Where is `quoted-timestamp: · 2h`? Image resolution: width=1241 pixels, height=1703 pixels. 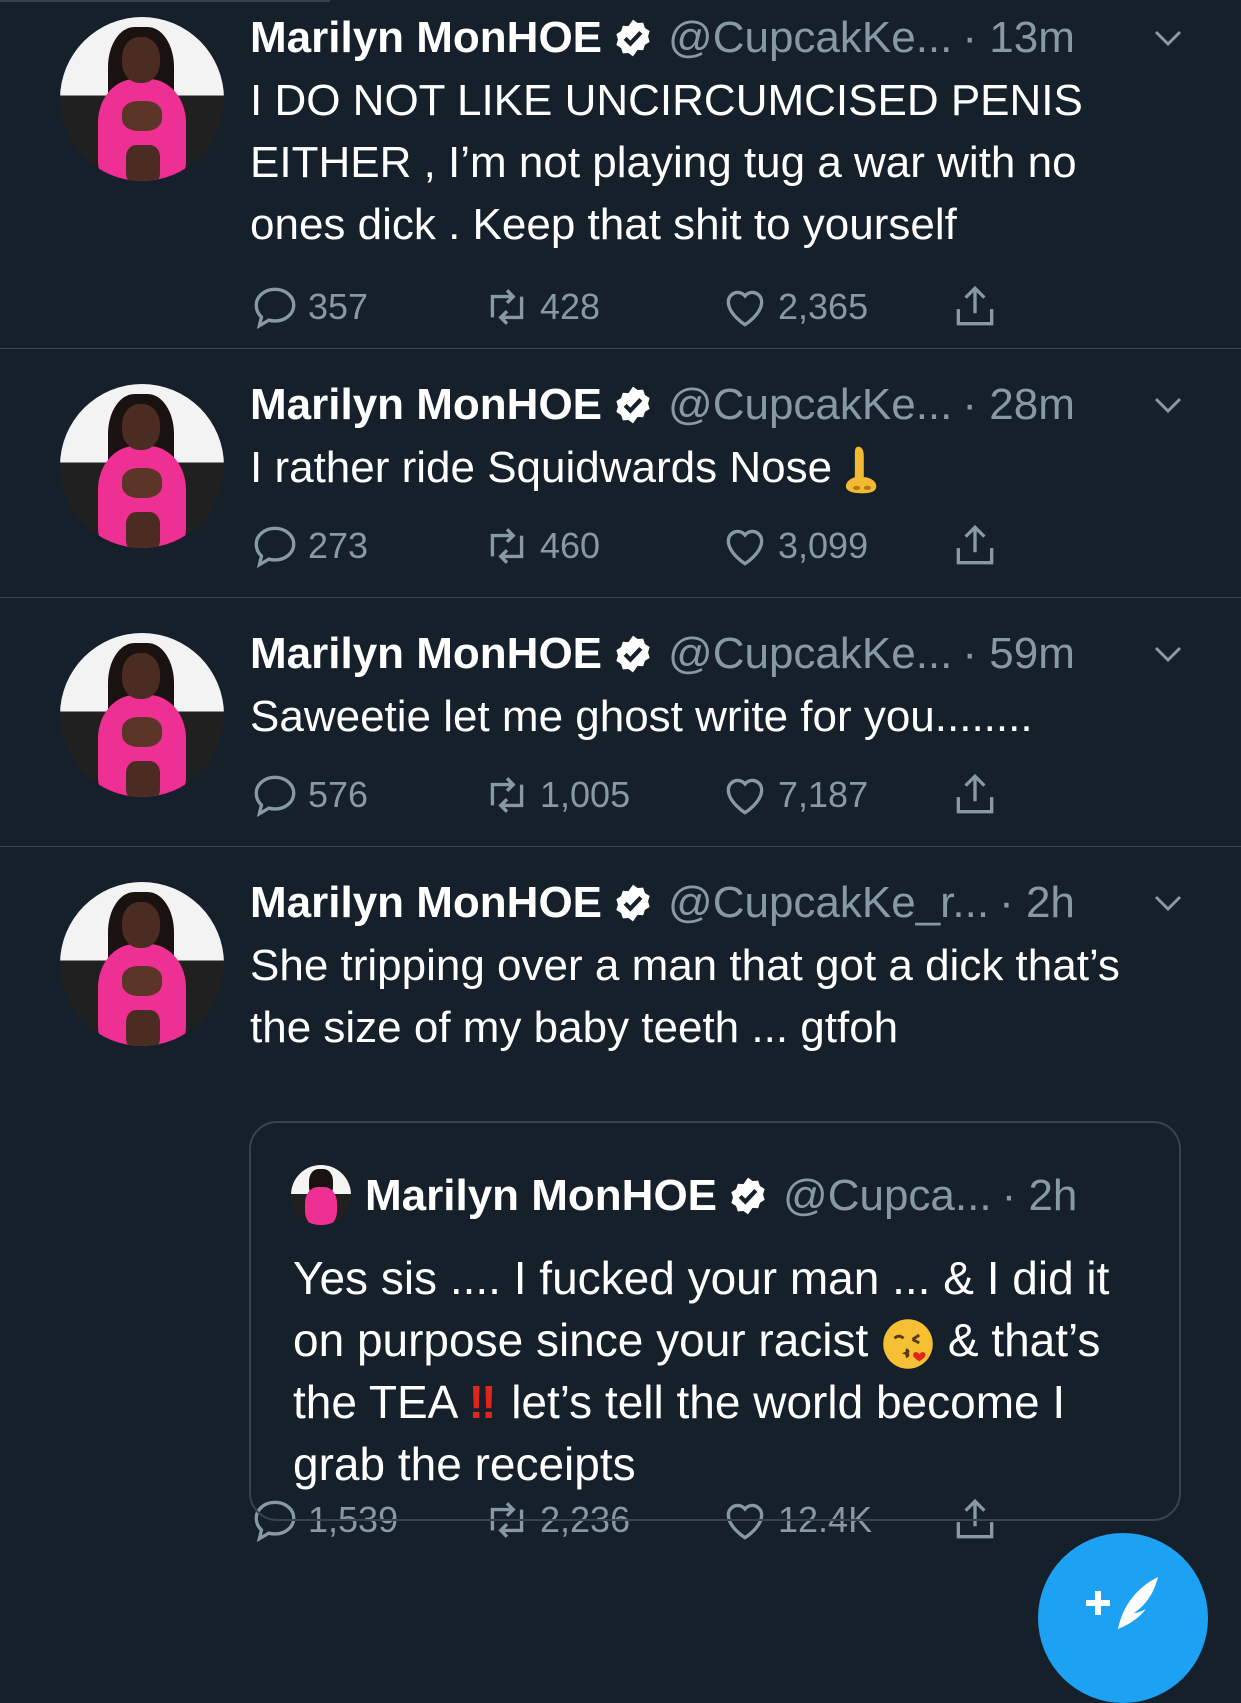 quoted-timestamp: · 2h is located at coordinates (1039, 1195).